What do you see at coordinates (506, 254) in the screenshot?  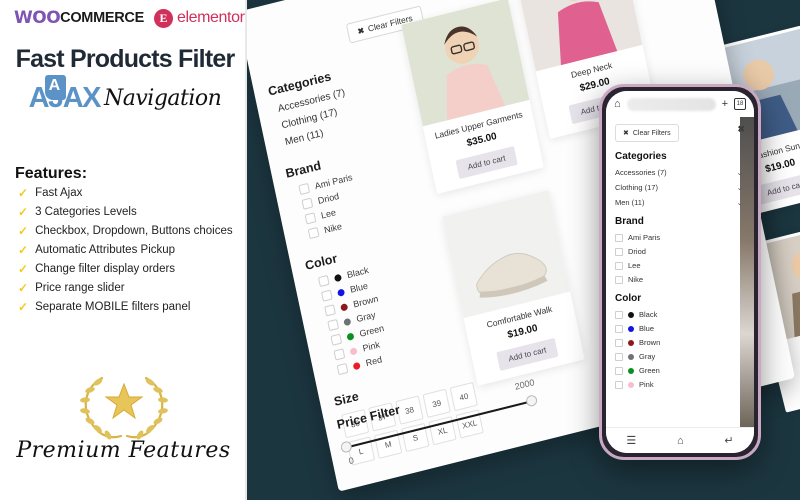 I see `product-image` at bounding box center [506, 254].